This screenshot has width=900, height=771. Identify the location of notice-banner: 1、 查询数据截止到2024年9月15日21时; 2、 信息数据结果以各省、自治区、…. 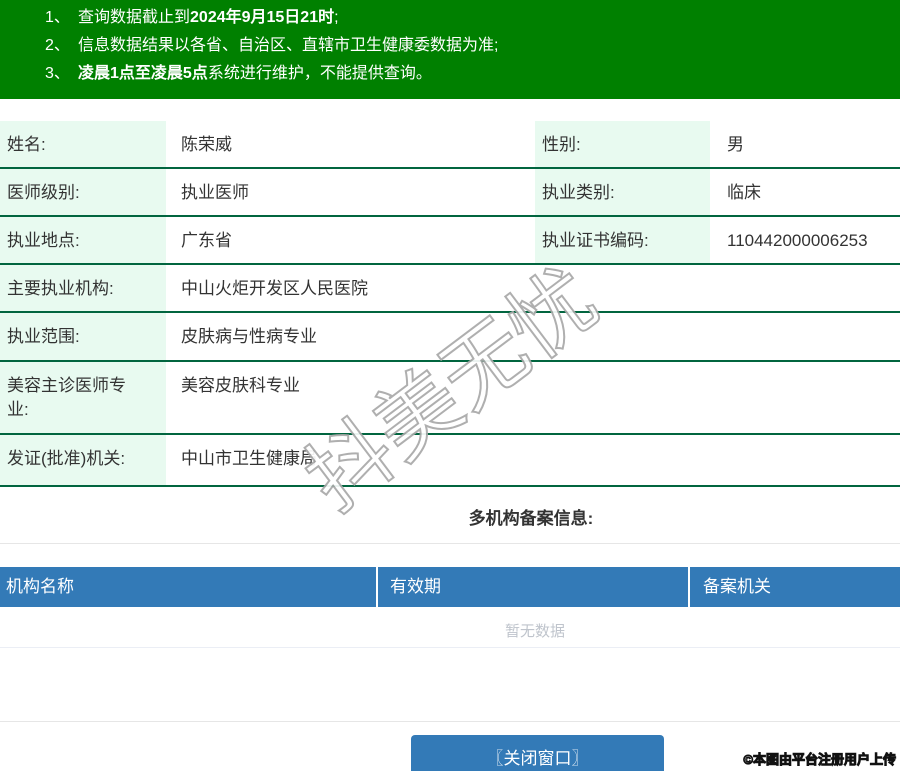
(450, 49).